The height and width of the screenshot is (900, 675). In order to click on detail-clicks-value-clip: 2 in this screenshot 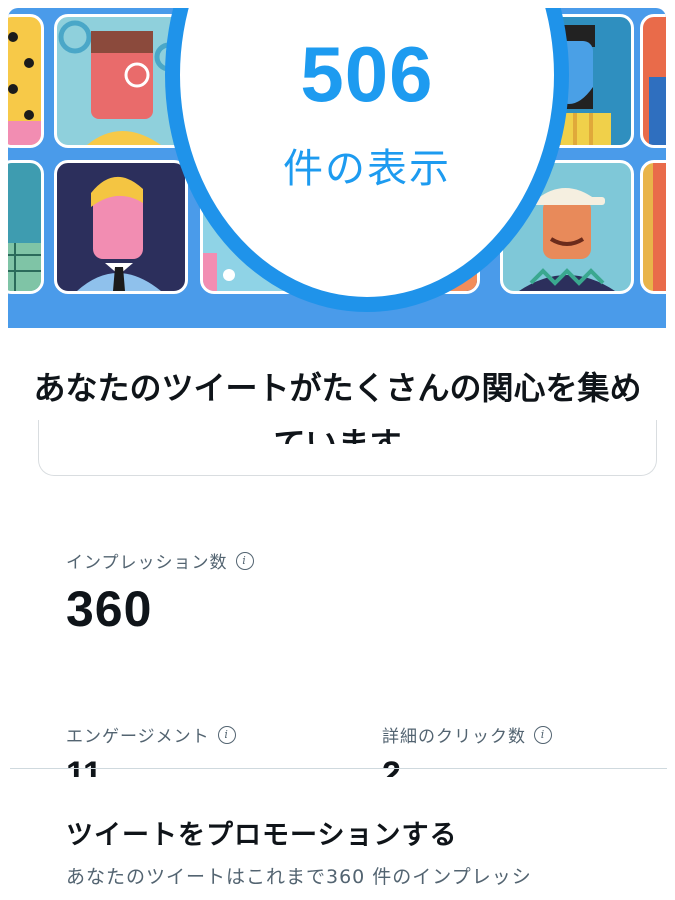, I will do `click(442, 767)`.